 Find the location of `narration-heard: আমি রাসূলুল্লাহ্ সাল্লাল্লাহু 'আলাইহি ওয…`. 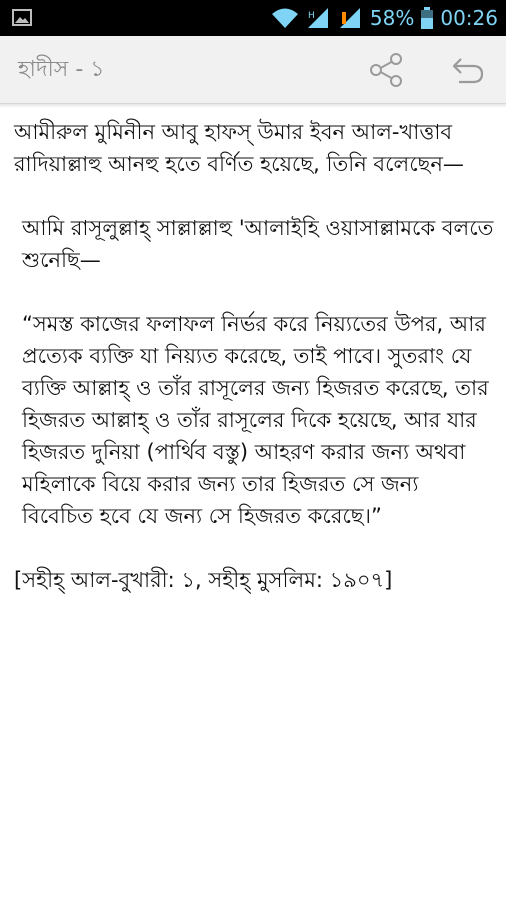

narration-heard: আমি রাসূলুল্লাহ্ সাল্লাল্লাহু 'আলাইহি ওয… is located at coordinates (258, 244).